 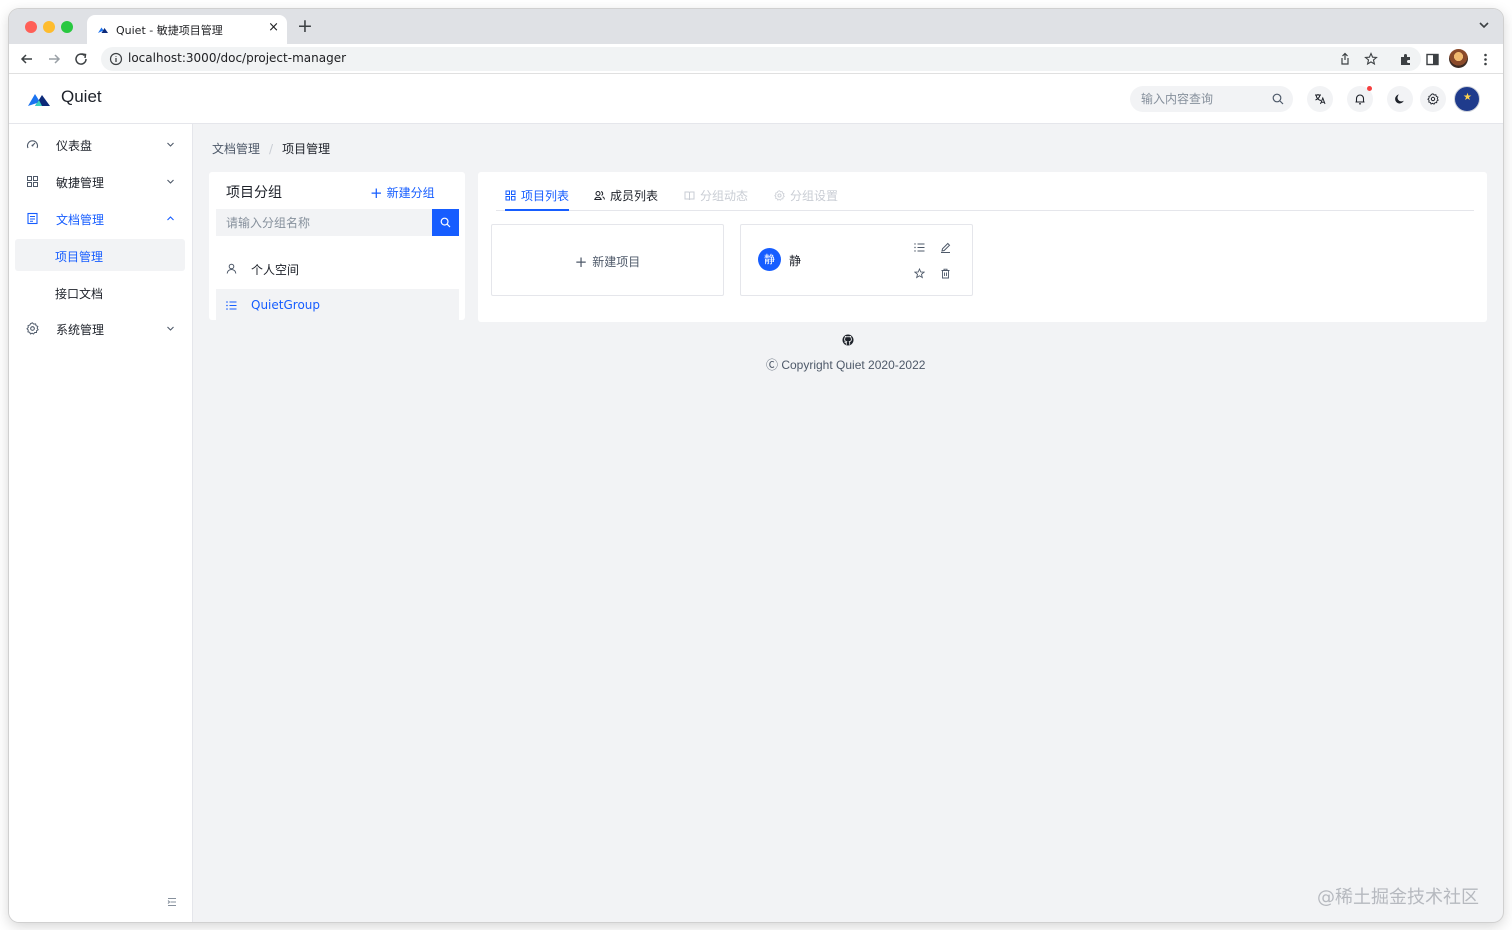 I want to click on avatar-star-icon: ★, so click(x=1467, y=97).